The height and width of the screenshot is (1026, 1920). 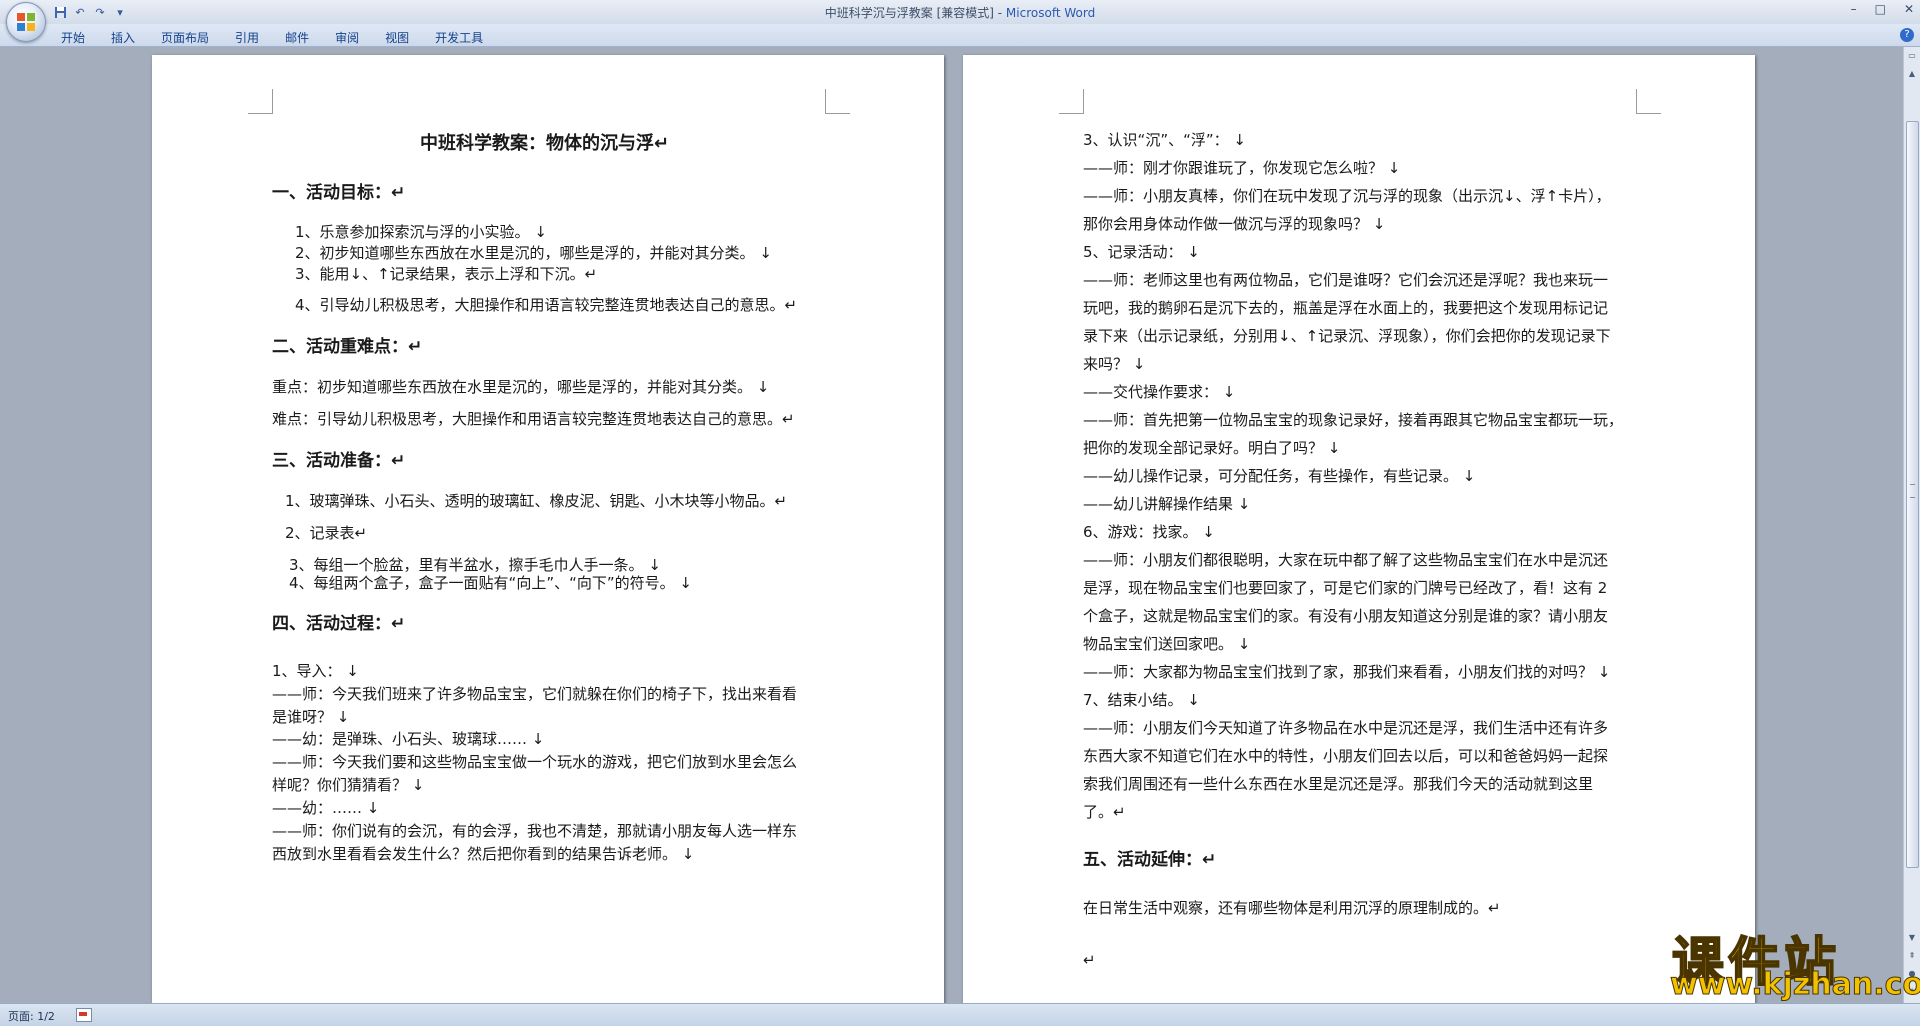 What do you see at coordinates (915, 13) in the screenshot?
I see `document-title: 中班科学沉与浮教案 [兼容模式] -` at bounding box center [915, 13].